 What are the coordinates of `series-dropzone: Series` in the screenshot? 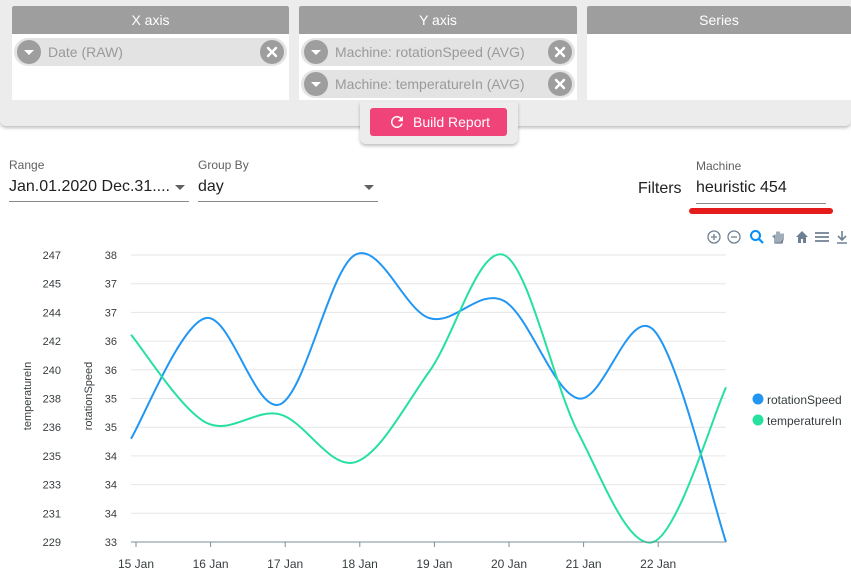 It's located at (719, 53).